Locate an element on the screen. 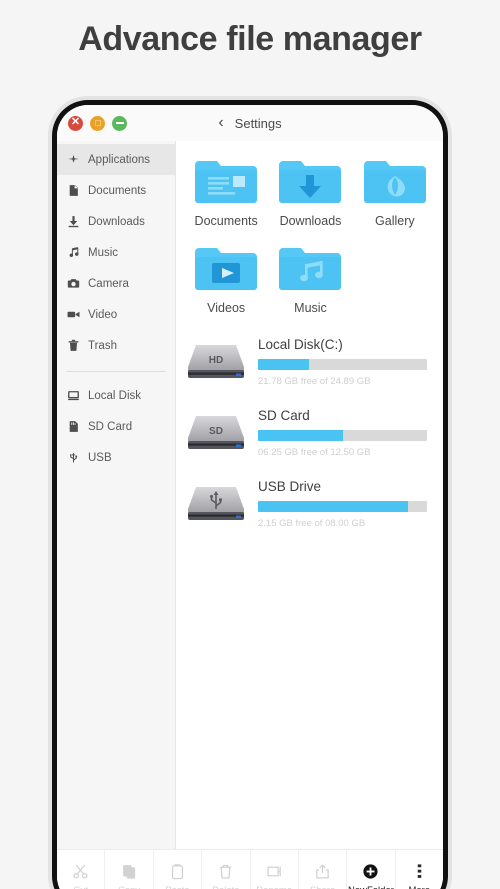 The width and height of the screenshot is (500, 889). toolbar-button-newfolder: NewFolder is located at coordinates (371, 869).